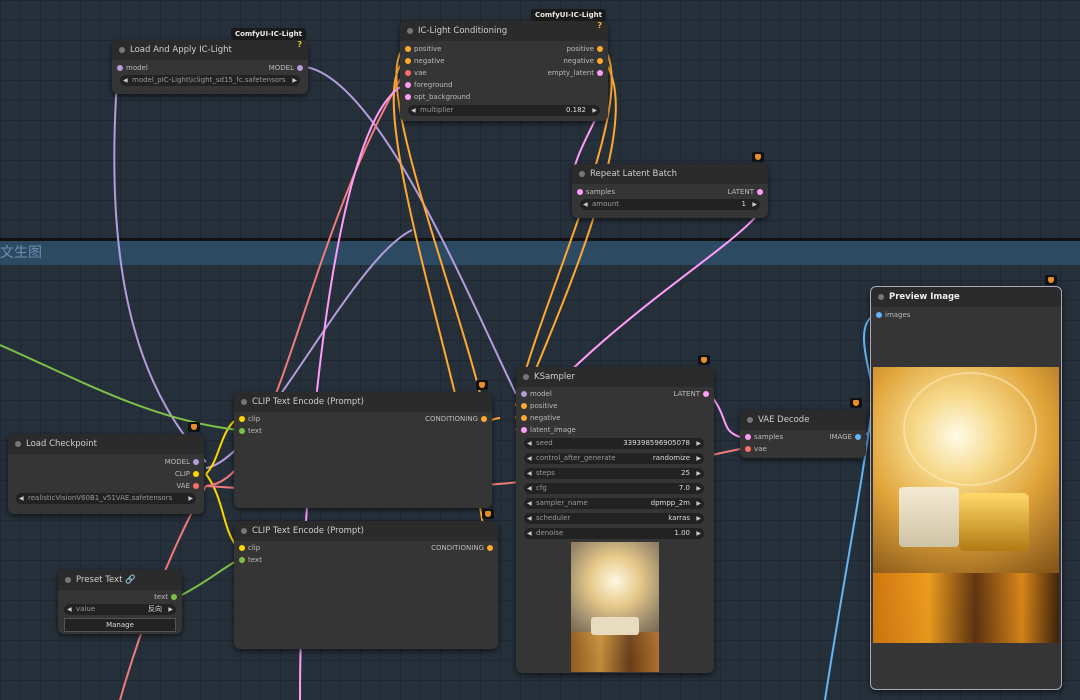 This screenshot has width=1080, height=700. Describe the element at coordinates (130, 580) in the screenshot. I see `link-icon: 🔗` at that location.